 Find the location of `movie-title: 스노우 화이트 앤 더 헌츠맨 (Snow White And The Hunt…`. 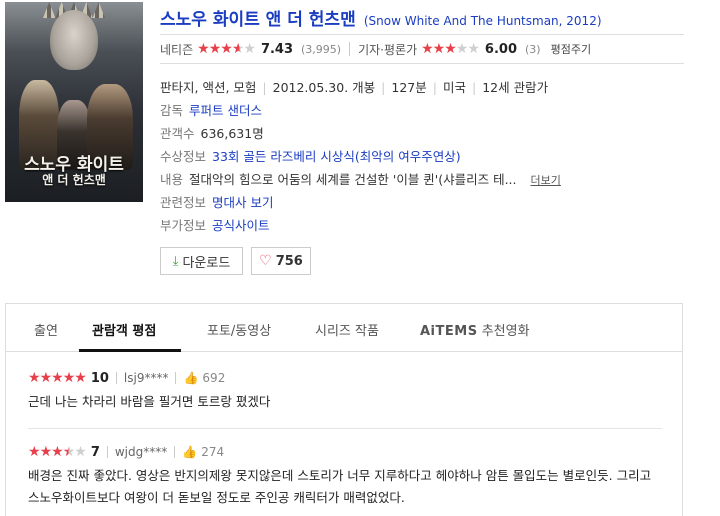

movie-title: 스노우 화이트 앤 더 헌츠맨 (Snow White And The Hunt… is located at coordinates (381, 17).